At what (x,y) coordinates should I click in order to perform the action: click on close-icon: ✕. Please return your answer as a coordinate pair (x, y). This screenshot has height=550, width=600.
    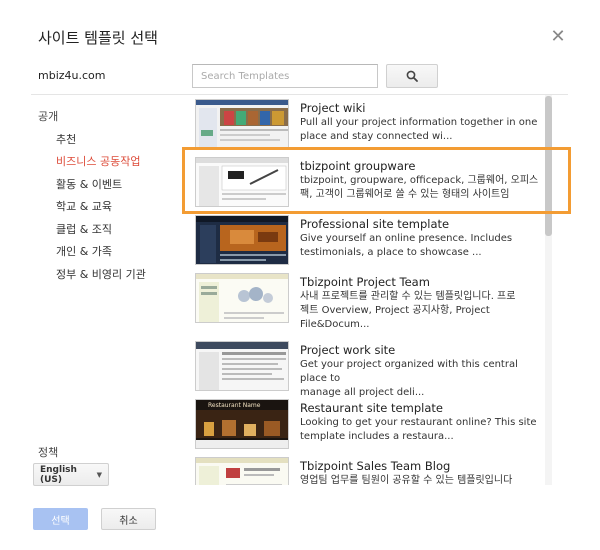
    Looking at the image, I should click on (558, 37).